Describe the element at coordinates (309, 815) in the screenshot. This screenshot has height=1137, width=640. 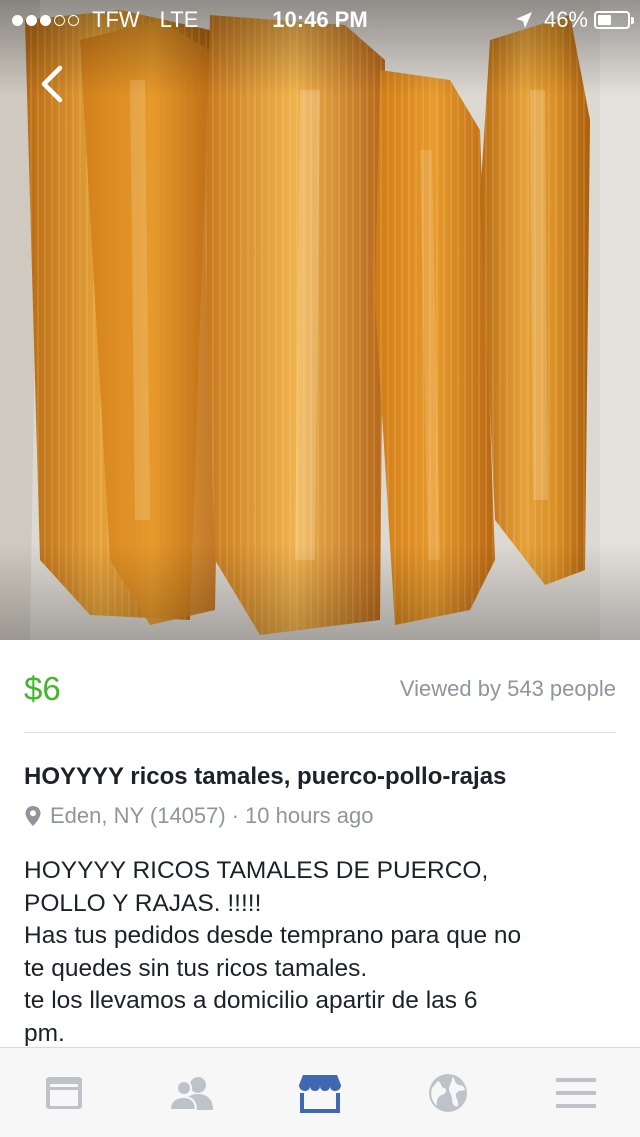
I see `posted-time: 10 hours ago` at that location.